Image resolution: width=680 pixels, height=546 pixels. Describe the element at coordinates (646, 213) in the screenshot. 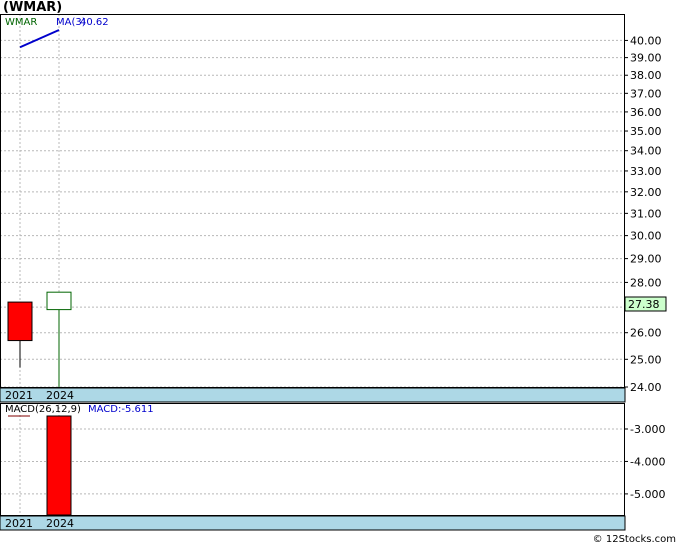

I see `price-tick-label: 31.00` at that location.